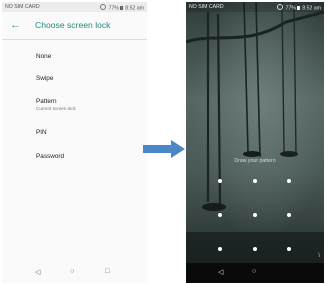 The height and width of the screenshot is (284, 325). What do you see at coordinates (164, 149) in the screenshot?
I see `transition-arrow-icon` at bounding box center [164, 149].